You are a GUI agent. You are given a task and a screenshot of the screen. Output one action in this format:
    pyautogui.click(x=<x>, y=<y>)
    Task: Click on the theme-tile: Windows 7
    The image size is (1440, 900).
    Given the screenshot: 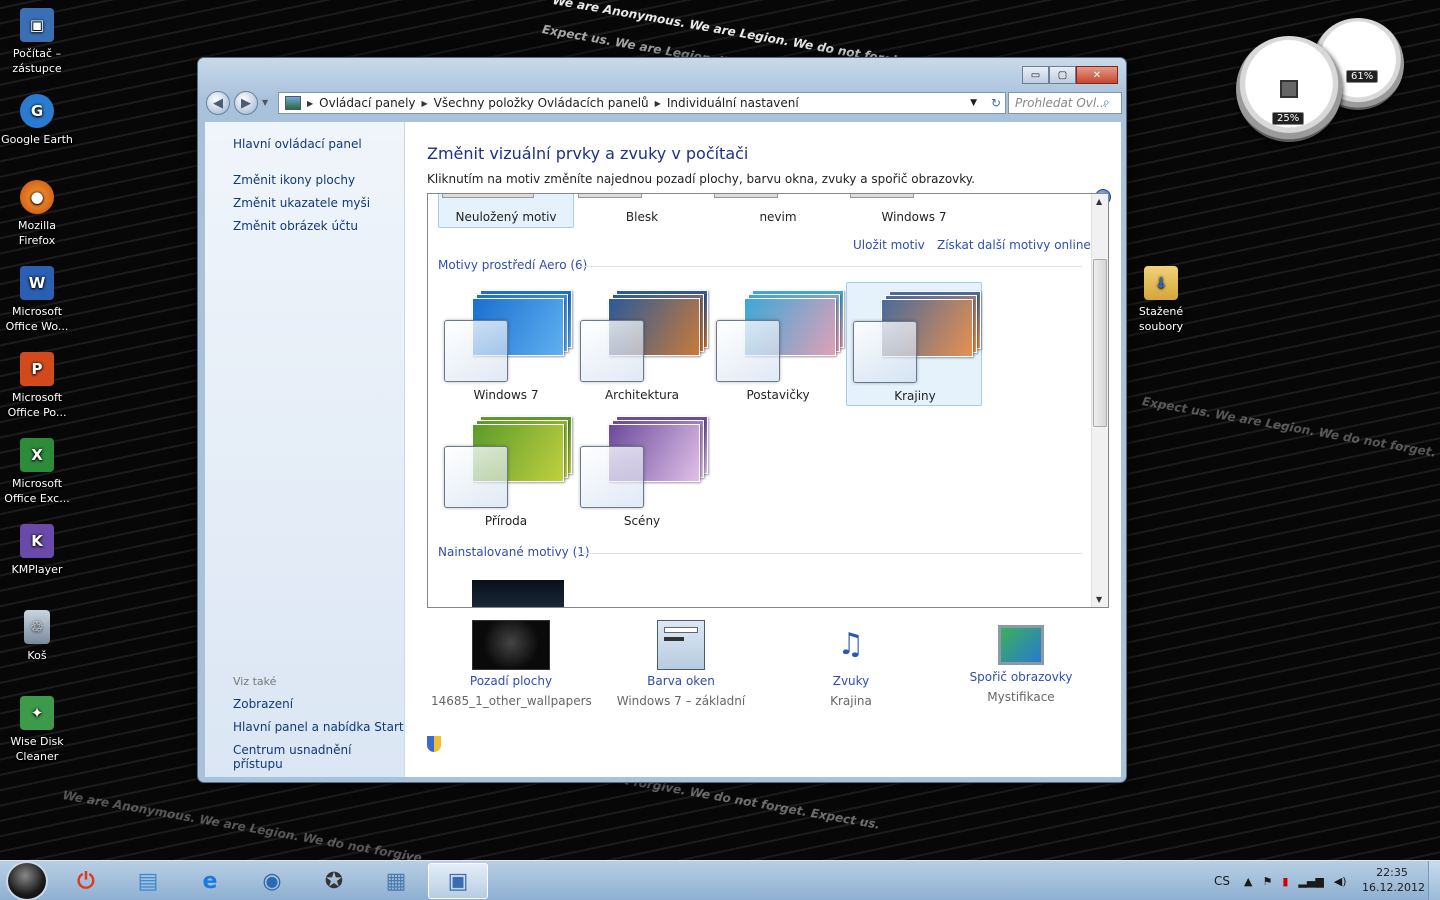 What is the action you would take?
    pyautogui.click(x=506, y=344)
    